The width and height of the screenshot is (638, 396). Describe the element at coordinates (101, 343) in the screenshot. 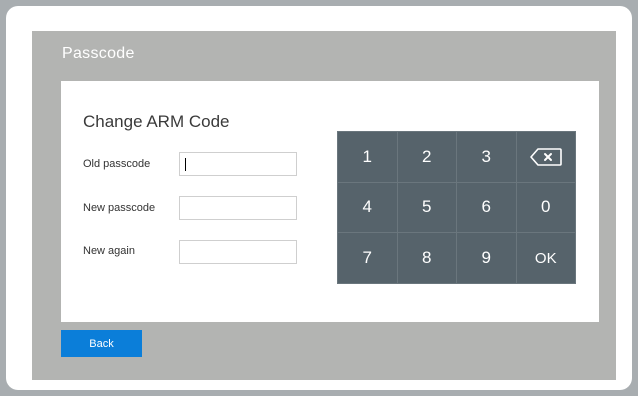

I see `back-button: Back` at that location.